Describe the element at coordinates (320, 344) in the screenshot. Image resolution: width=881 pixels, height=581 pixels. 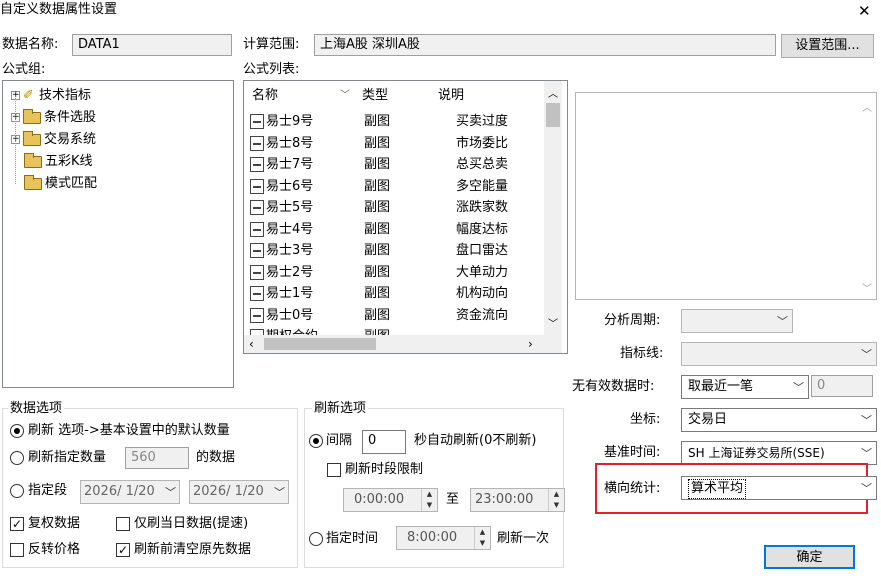
I see `h-scroll-thumb` at that location.